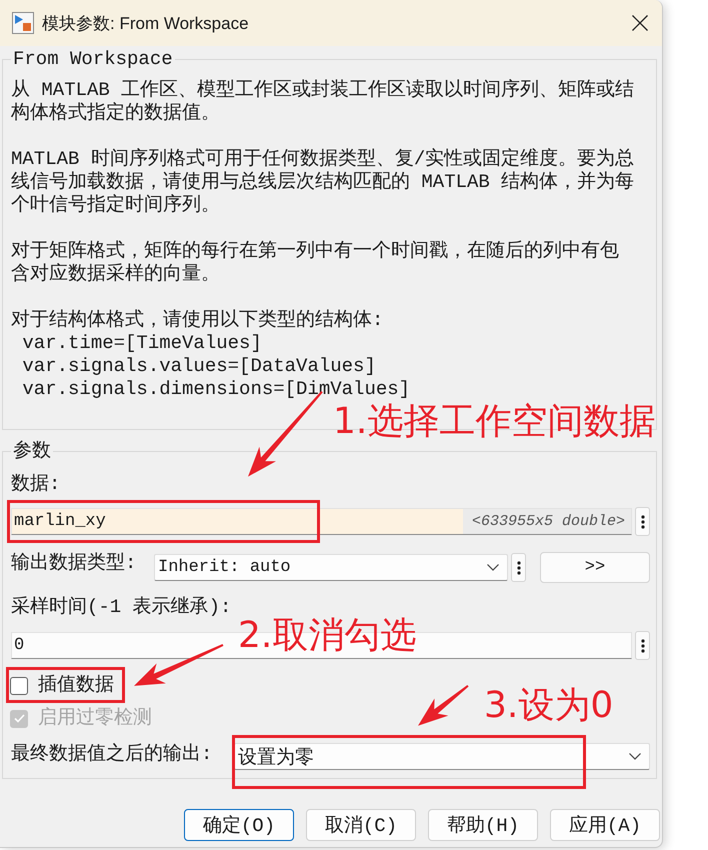  I want to click on description-paragraph: 对于矩阵格式，矩阵的每行在第一列中有一个时间戳，在随后的列中有包含对应数据采样的向量。, so click(315, 263).